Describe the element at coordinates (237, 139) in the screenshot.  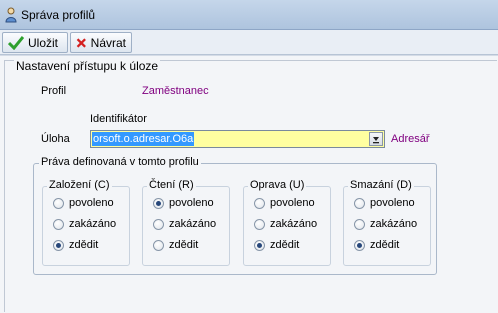
I see `task-combobox: orsoft.o.adresar.O6a` at that location.